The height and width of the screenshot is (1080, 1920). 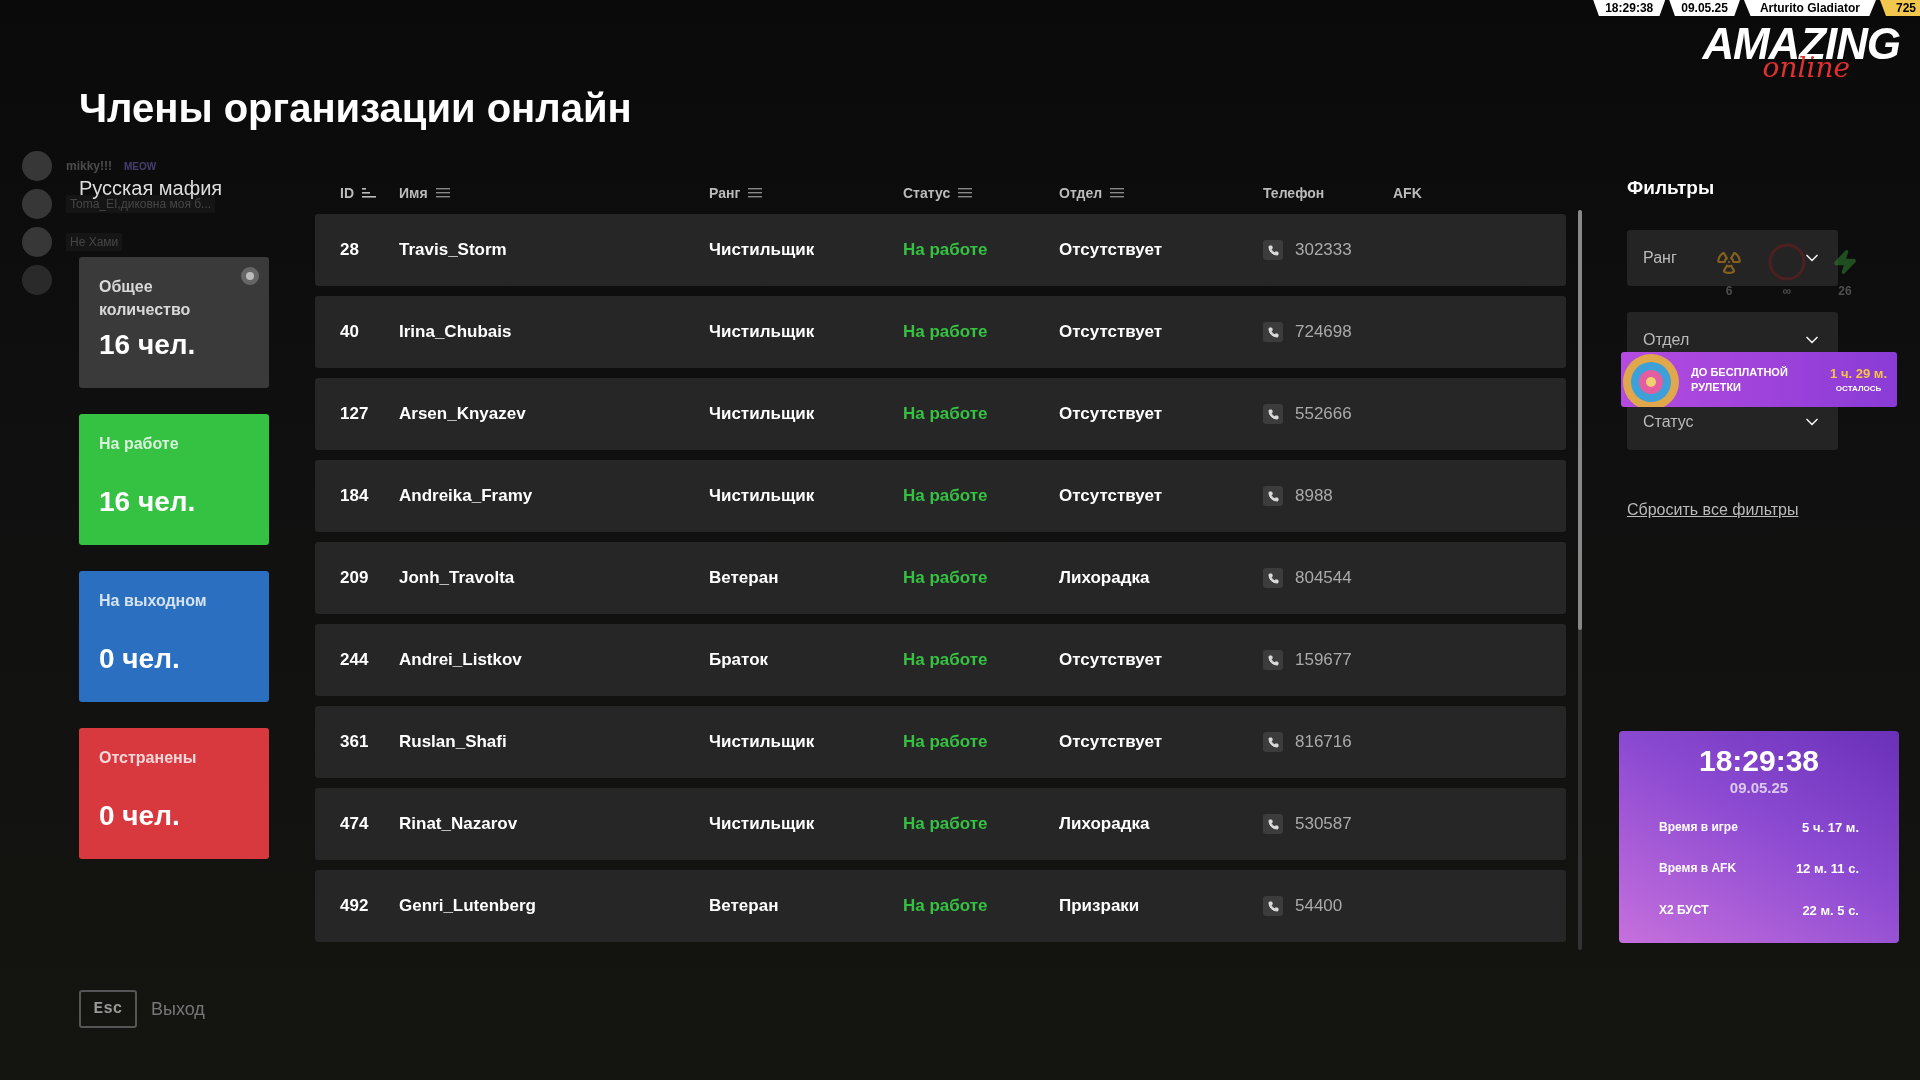 What do you see at coordinates (1732, 510) in the screenshot?
I see `reset-filters-link: Сбросить все фильтры` at bounding box center [1732, 510].